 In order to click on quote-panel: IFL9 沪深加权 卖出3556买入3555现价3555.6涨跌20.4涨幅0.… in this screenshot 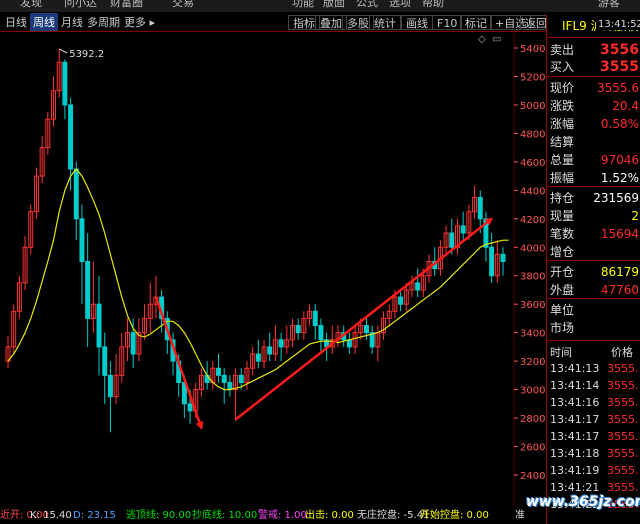, I will do `click(593, 269)`.